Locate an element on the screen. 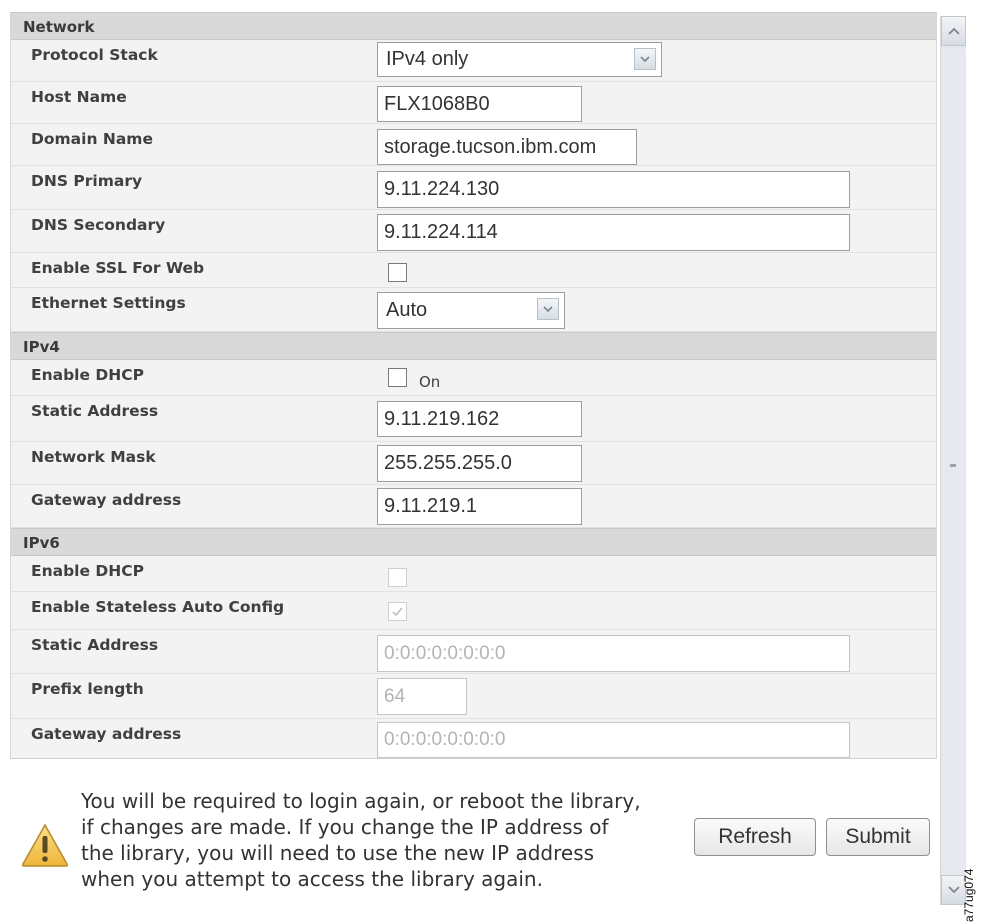 The height and width of the screenshot is (922, 982). ipv6-static-address-label: Static Address is located at coordinates (95, 645).